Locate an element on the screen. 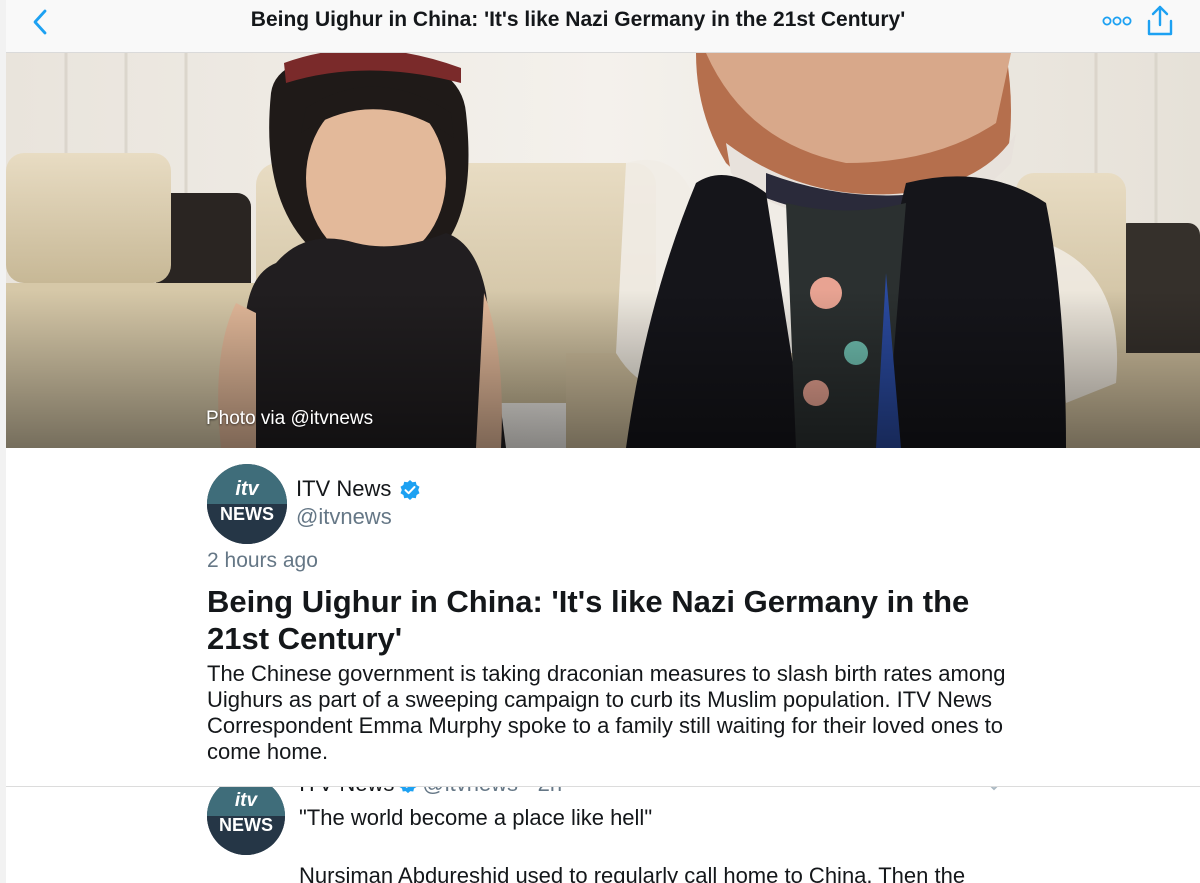 The height and width of the screenshot is (883, 1200). share-icon is located at coordinates (1160, 20).